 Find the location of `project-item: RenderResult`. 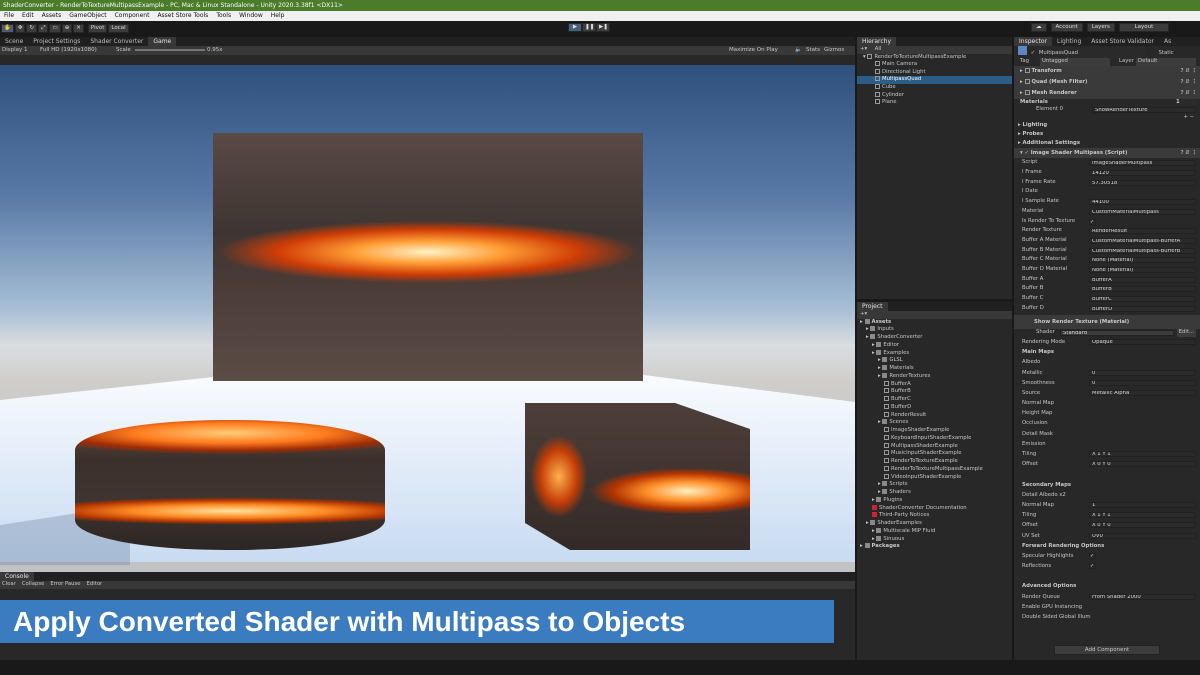

project-item: RenderResult is located at coordinates (934, 415).